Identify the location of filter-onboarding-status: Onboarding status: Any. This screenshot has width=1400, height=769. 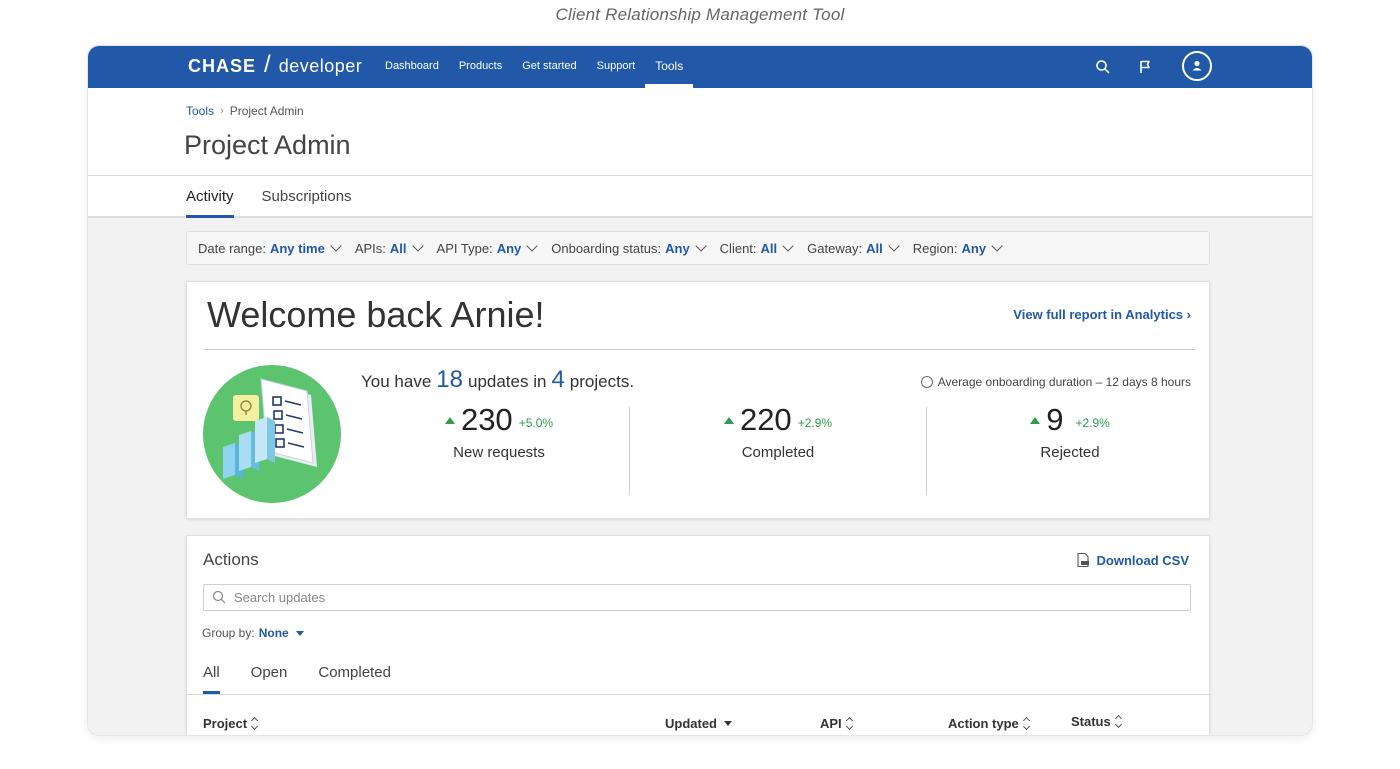
(629, 247).